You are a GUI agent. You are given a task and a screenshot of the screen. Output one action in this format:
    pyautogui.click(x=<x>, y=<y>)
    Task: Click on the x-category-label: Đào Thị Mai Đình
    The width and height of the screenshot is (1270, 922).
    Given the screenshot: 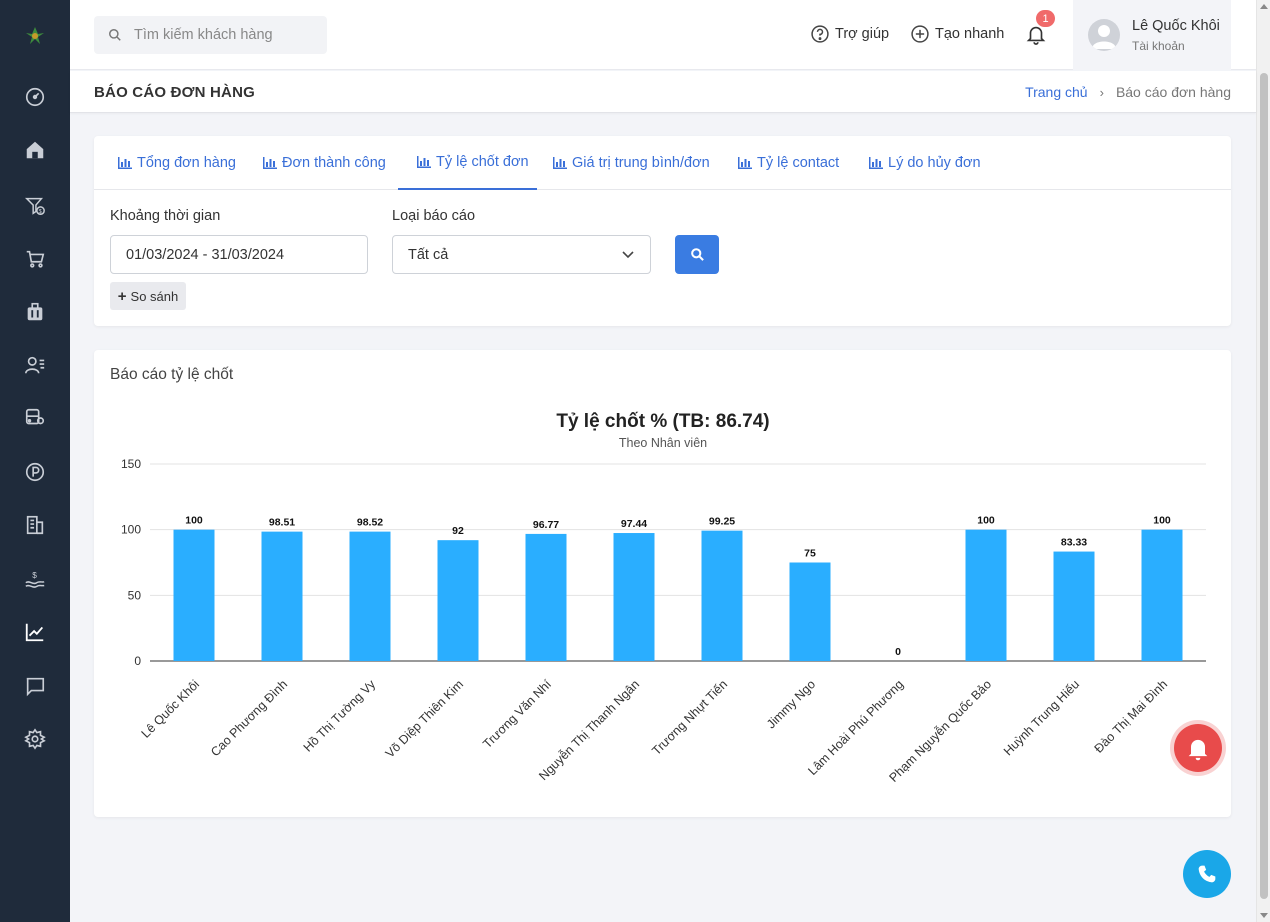 What is the action you would take?
    pyautogui.click(x=1131, y=716)
    